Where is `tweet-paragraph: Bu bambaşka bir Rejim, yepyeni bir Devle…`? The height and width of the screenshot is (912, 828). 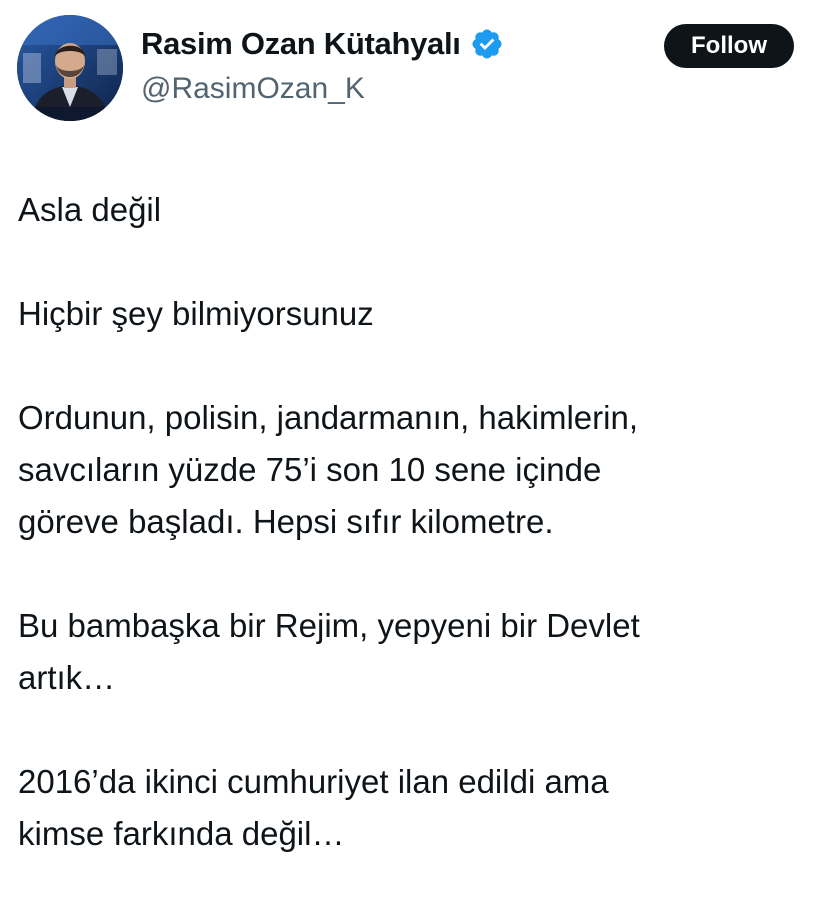
tweet-paragraph: Bu bambaşka bir Rejim, yepyeni bir Devle… is located at coordinates (329, 651).